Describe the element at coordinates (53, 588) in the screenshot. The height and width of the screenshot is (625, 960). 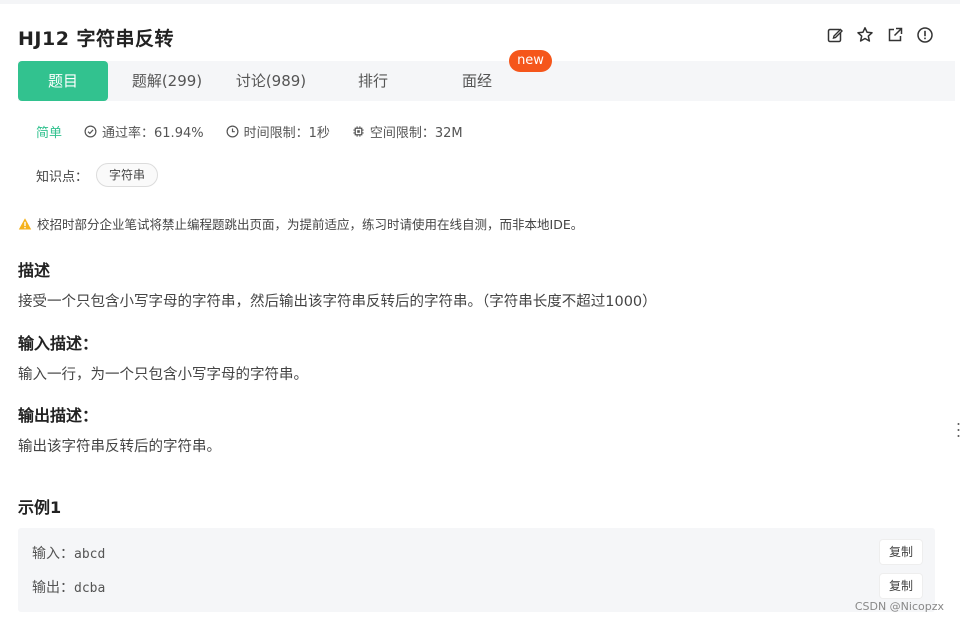
I see `example-output-label: 输出：` at that location.